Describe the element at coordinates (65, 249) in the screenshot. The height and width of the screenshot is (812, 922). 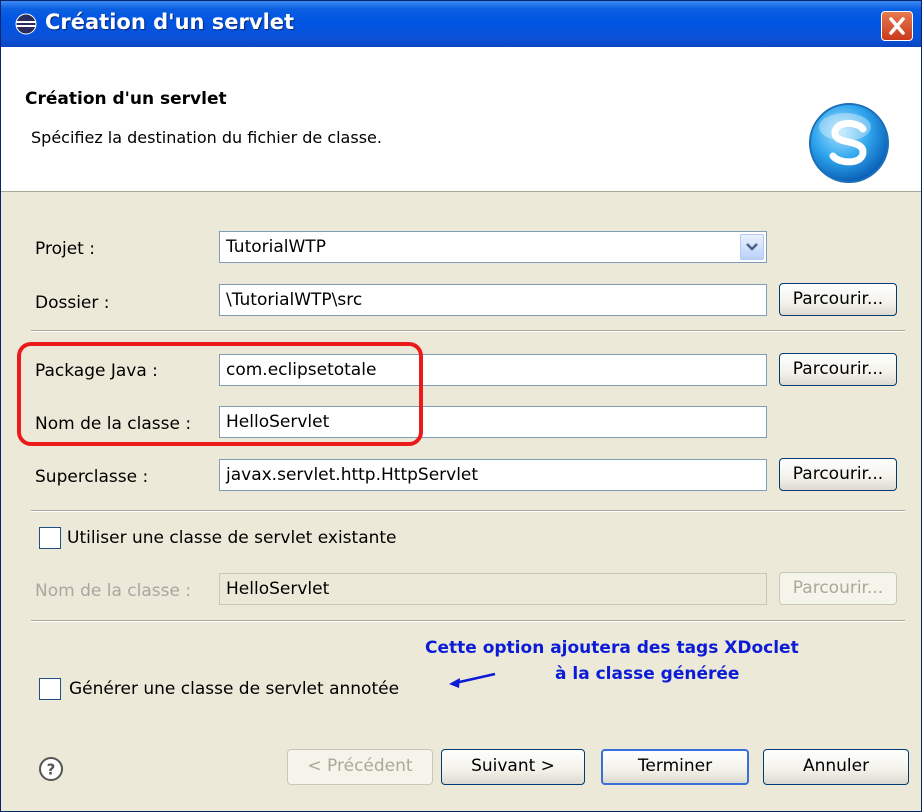
I see `project-label: Projet :` at that location.